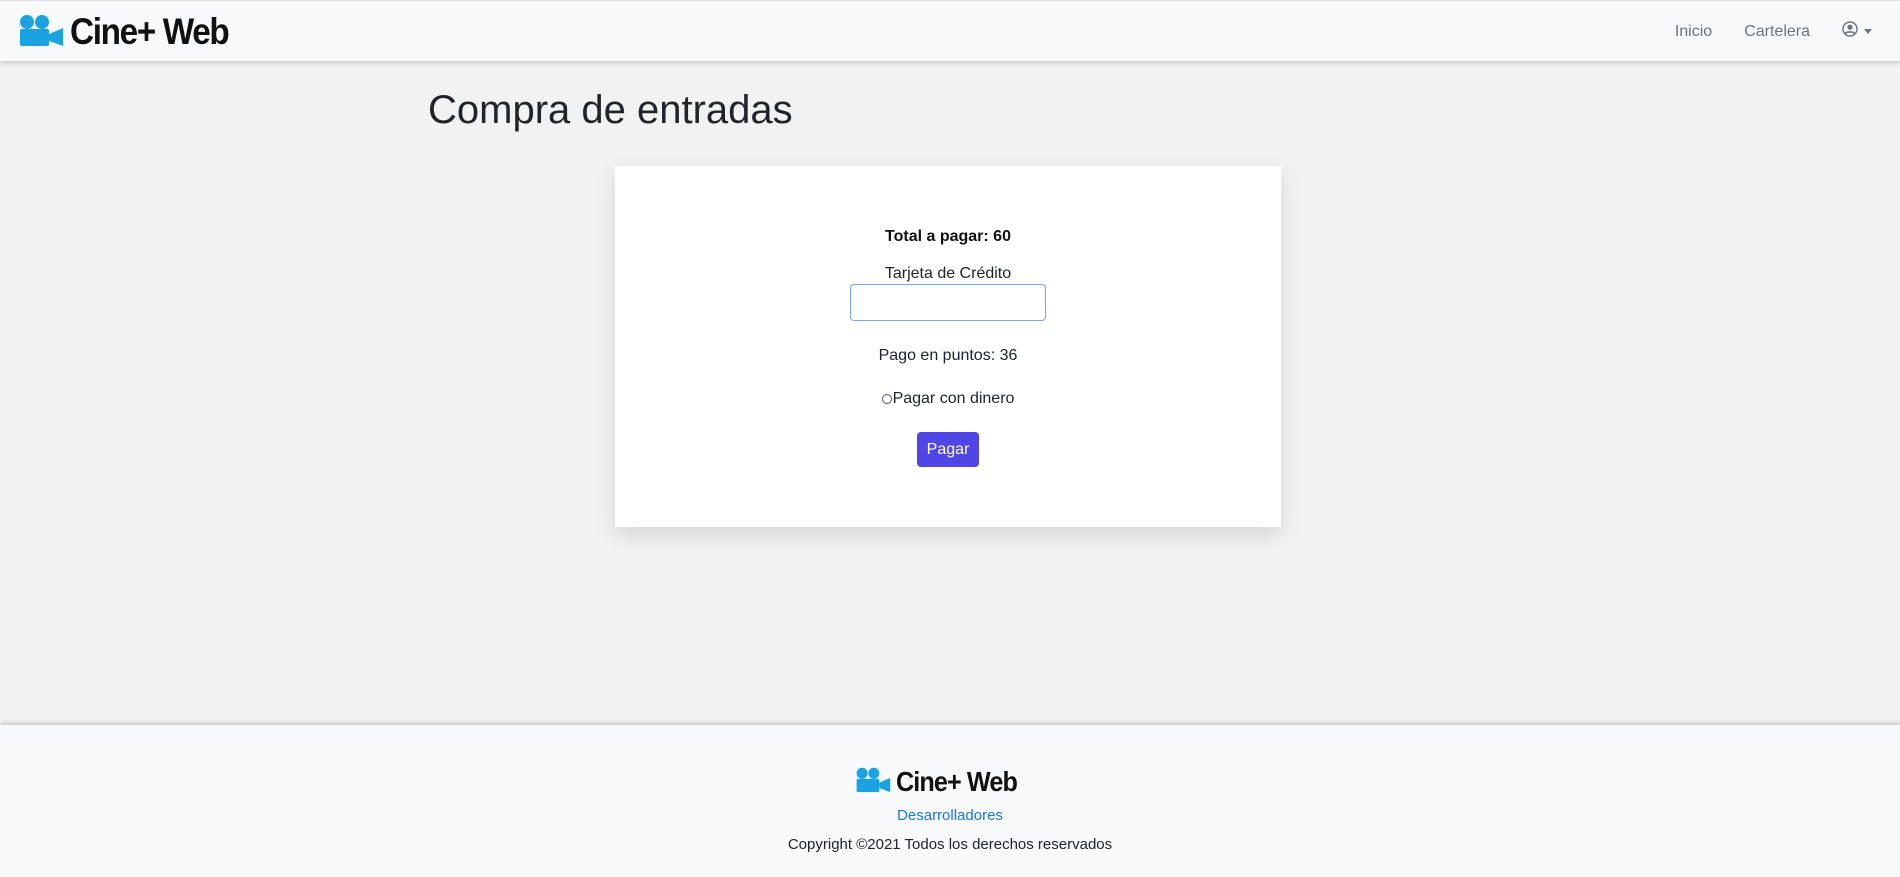 This screenshot has height=877, width=1900. What do you see at coordinates (948, 449) in the screenshot?
I see `pay-button: Pagar` at bounding box center [948, 449].